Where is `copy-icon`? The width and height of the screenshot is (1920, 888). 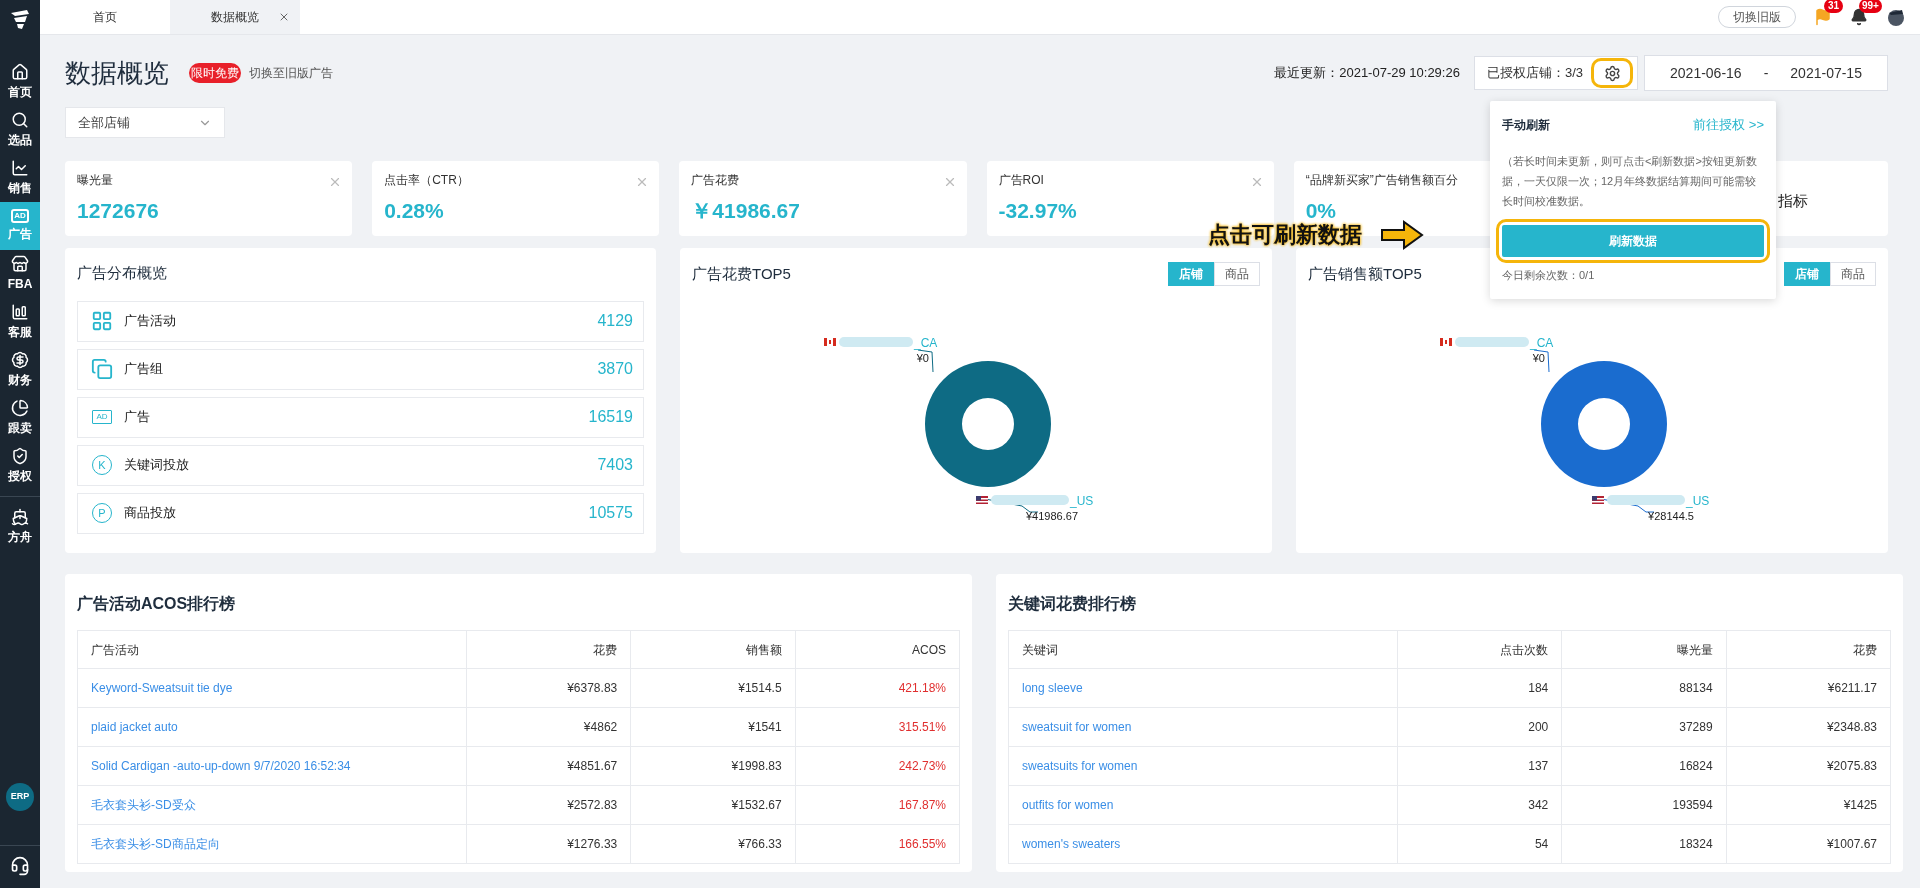
copy-icon is located at coordinates (102, 369).